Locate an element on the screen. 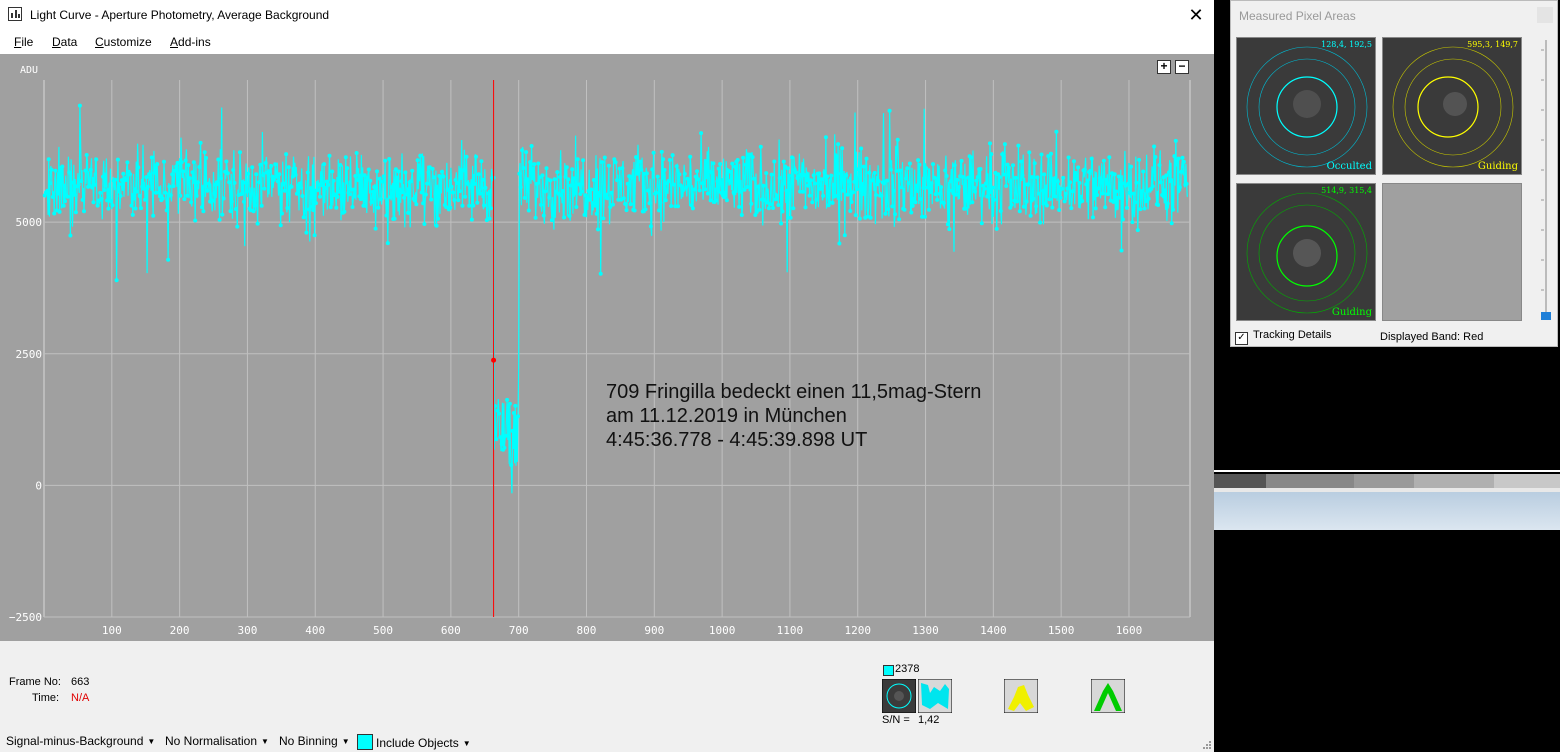  menu-data: Data is located at coordinates (64, 42).